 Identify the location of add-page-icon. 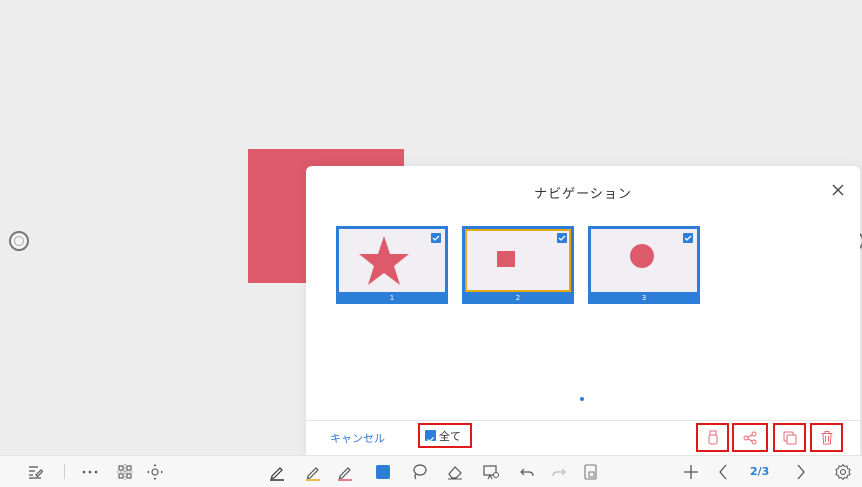
(691, 472).